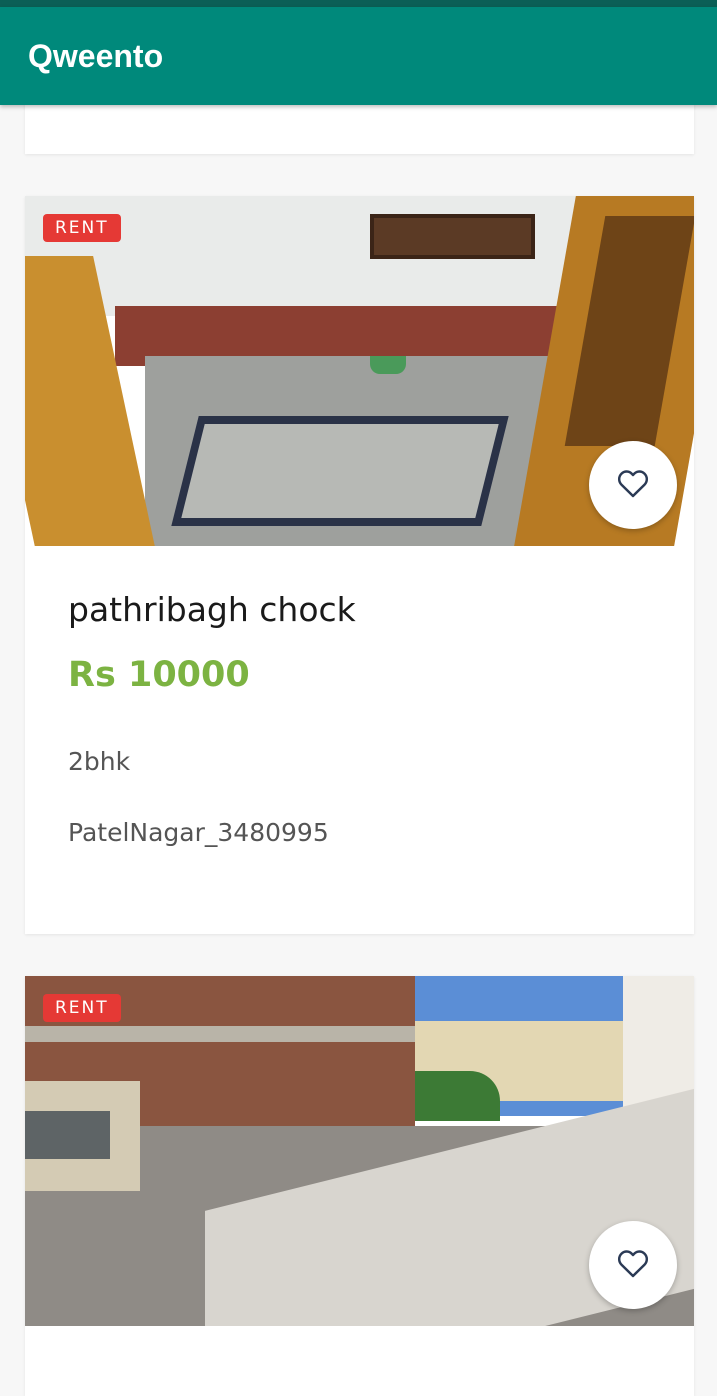 This screenshot has height=1396, width=717. What do you see at coordinates (198, 832) in the screenshot?
I see `listing-code: PatelNagar_3480995` at bounding box center [198, 832].